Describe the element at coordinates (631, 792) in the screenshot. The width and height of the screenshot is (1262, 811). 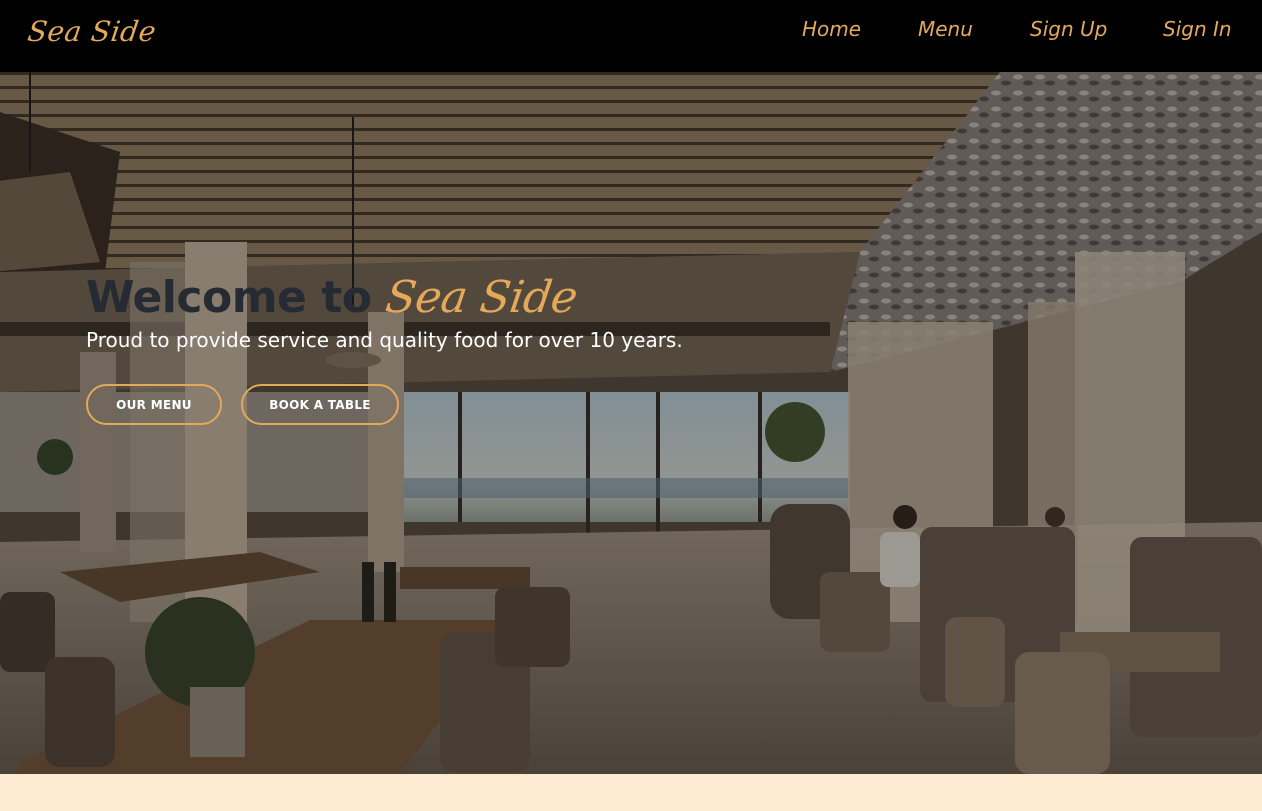
I see `page-bottom-band` at that location.